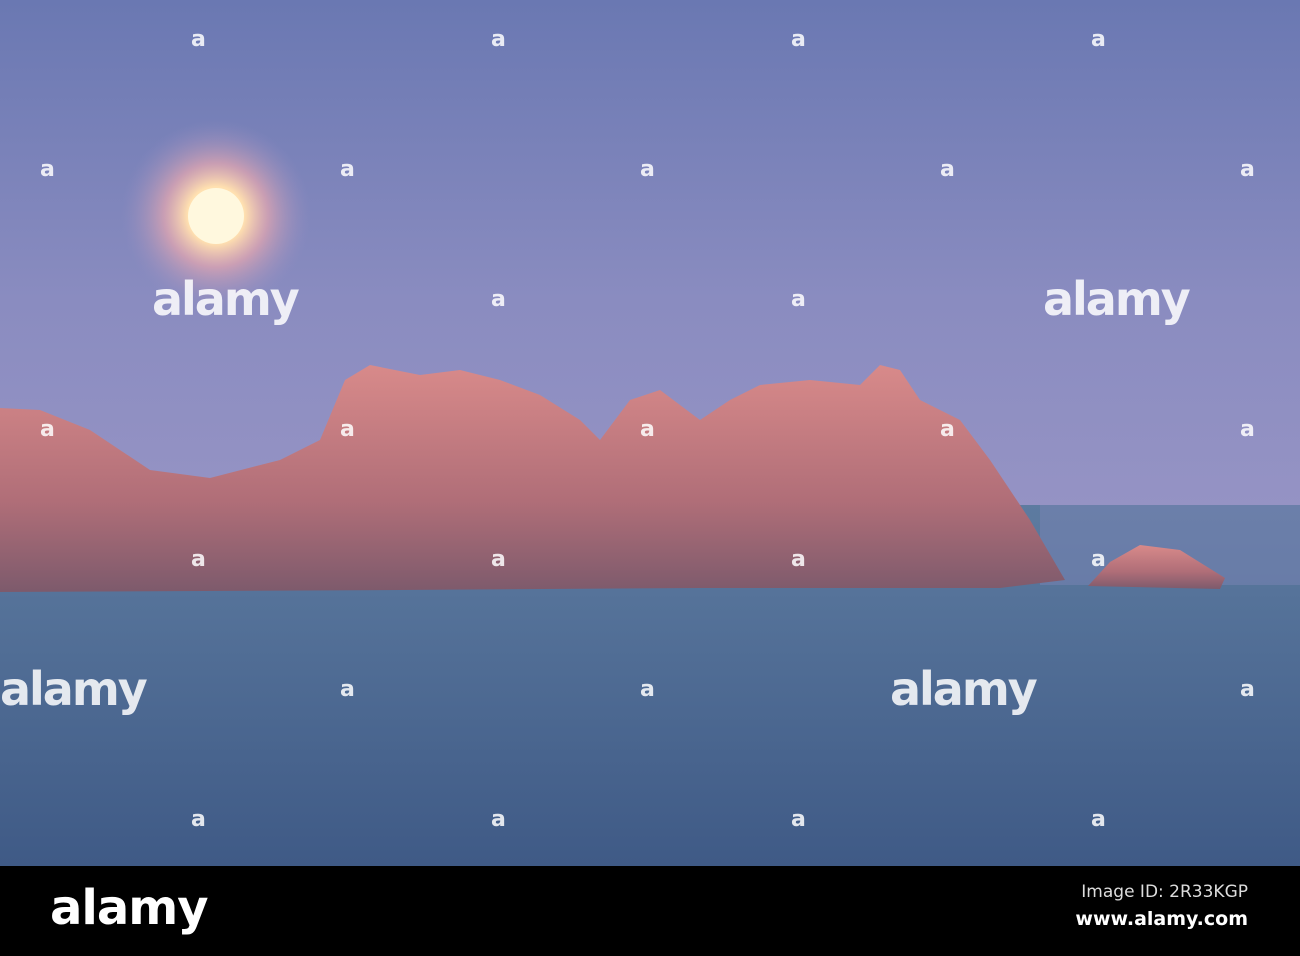  I want to click on footer-bar: alamy Image ID: 2R33KGP www.alamy.com, so click(650, 911).